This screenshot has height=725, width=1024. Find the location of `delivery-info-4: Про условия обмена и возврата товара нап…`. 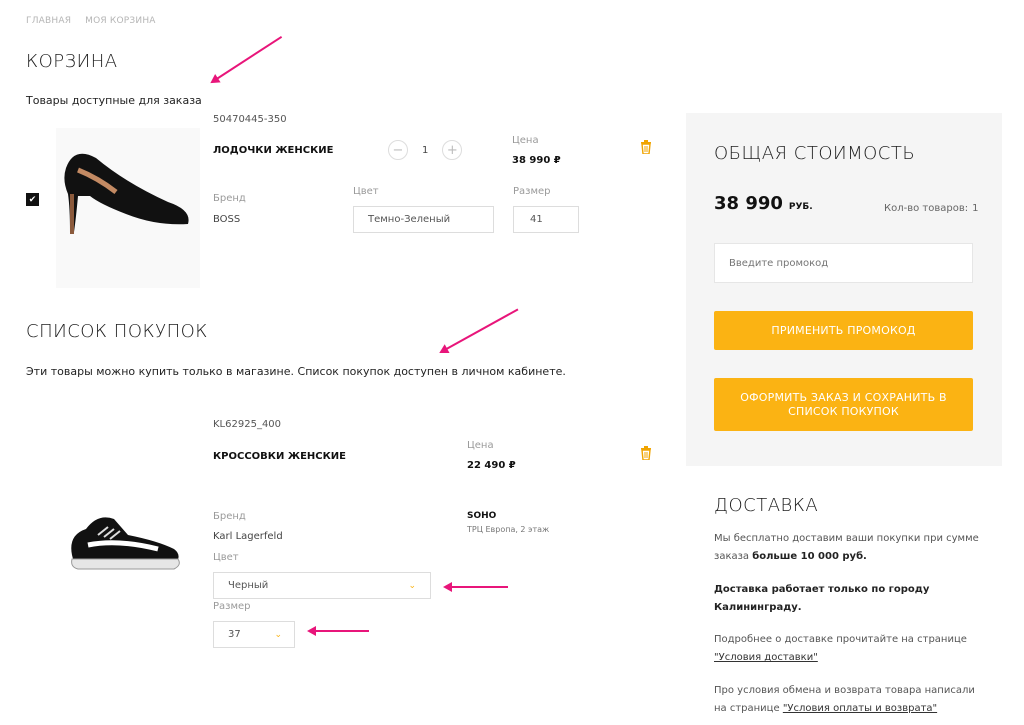

delivery-info-4: Про условия обмена и возврата товара нап… is located at coordinates (849, 700).